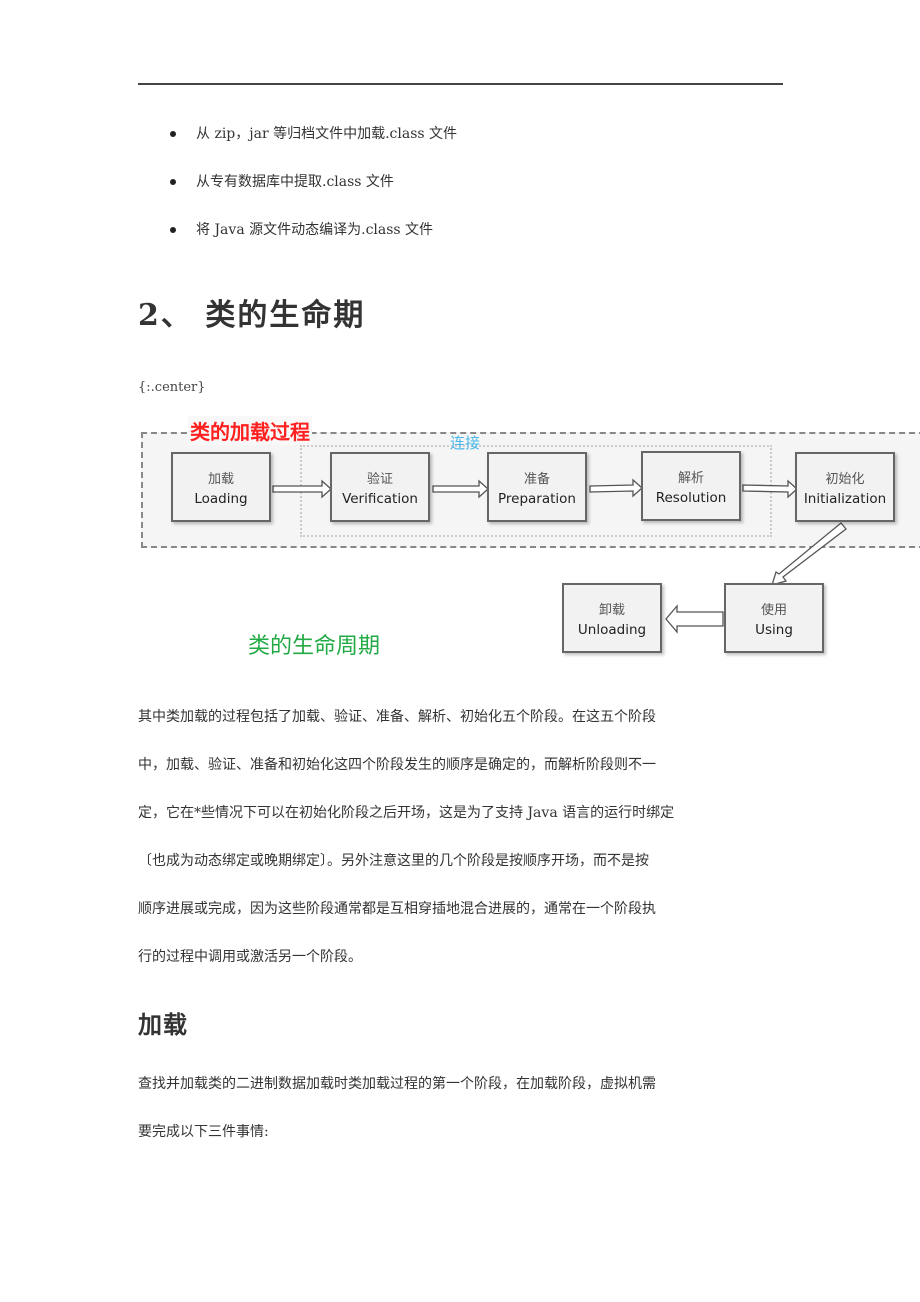  I want to click on stage-unloading: 卸载 Unloading, so click(612, 618).